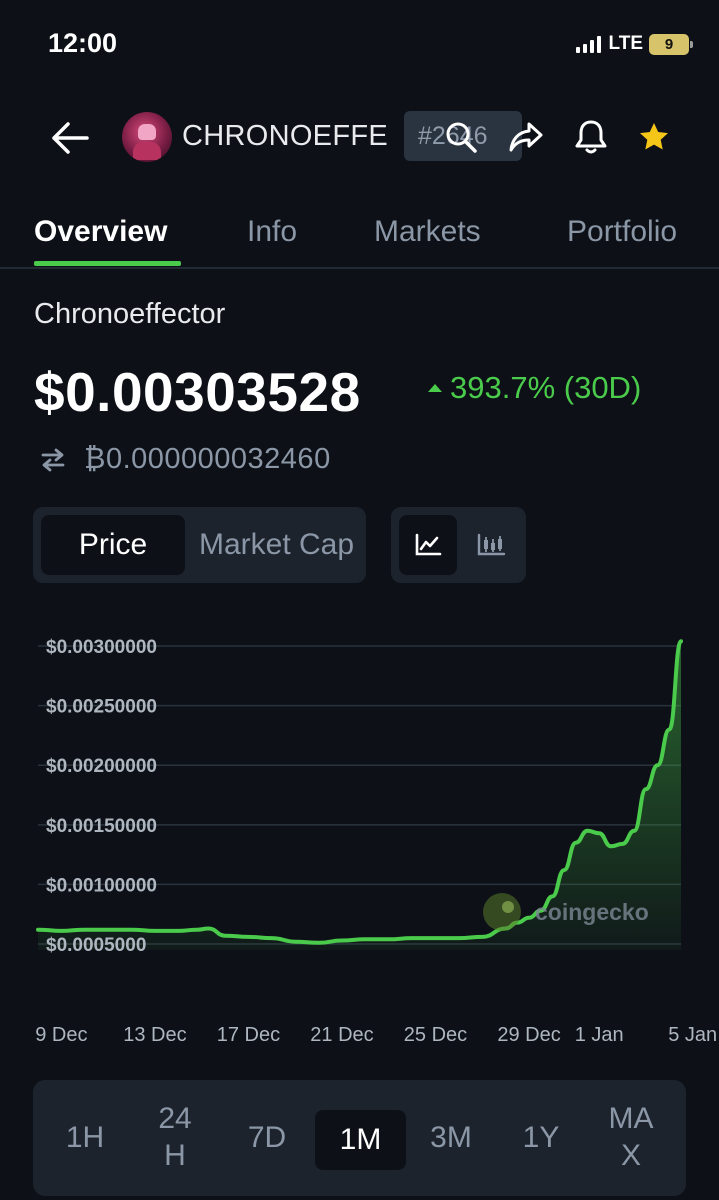 The width and height of the screenshot is (719, 1200). What do you see at coordinates (96, 945) in the screenshot?
I see `y-axis-label: $0.0005000` at bounding box center [96, 945].